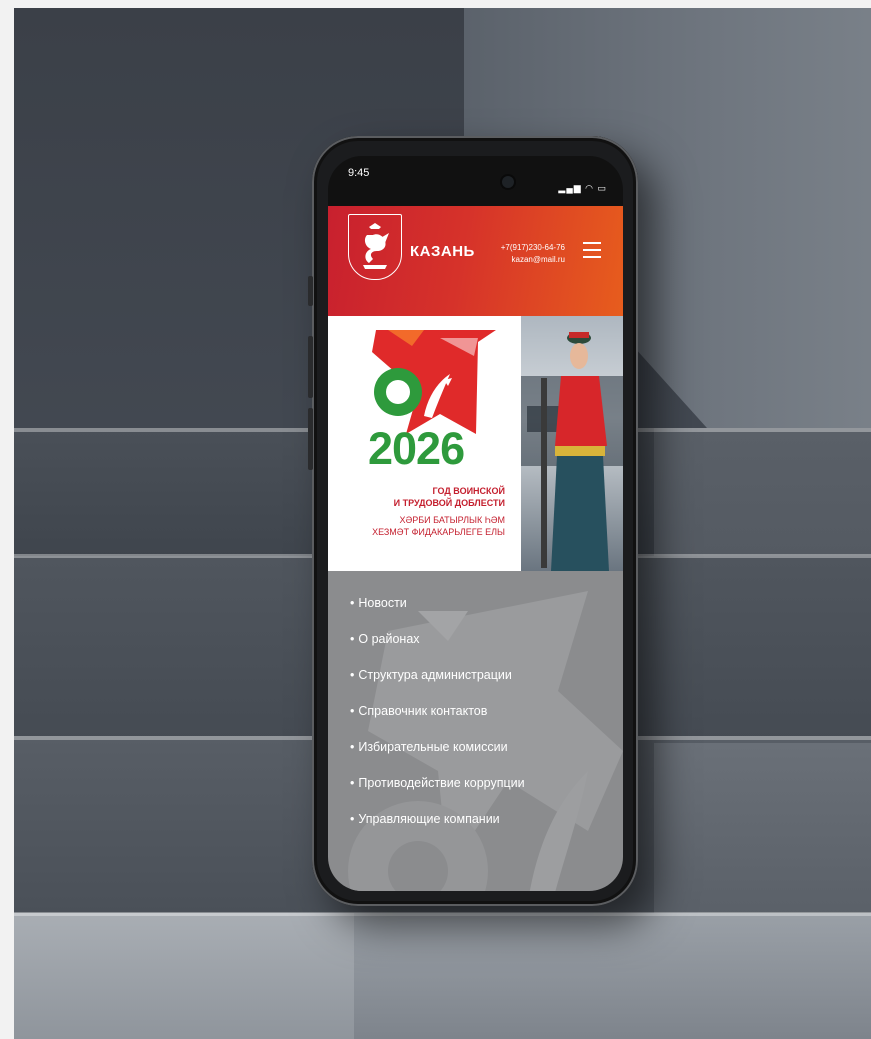 Image resolution: width=871 pixels, height=1039 pixels. What do you see at coordinates (442, 251) in the screenshot?
I see `city-name: КАЗАНЬ` at bounding box center [442, 251].